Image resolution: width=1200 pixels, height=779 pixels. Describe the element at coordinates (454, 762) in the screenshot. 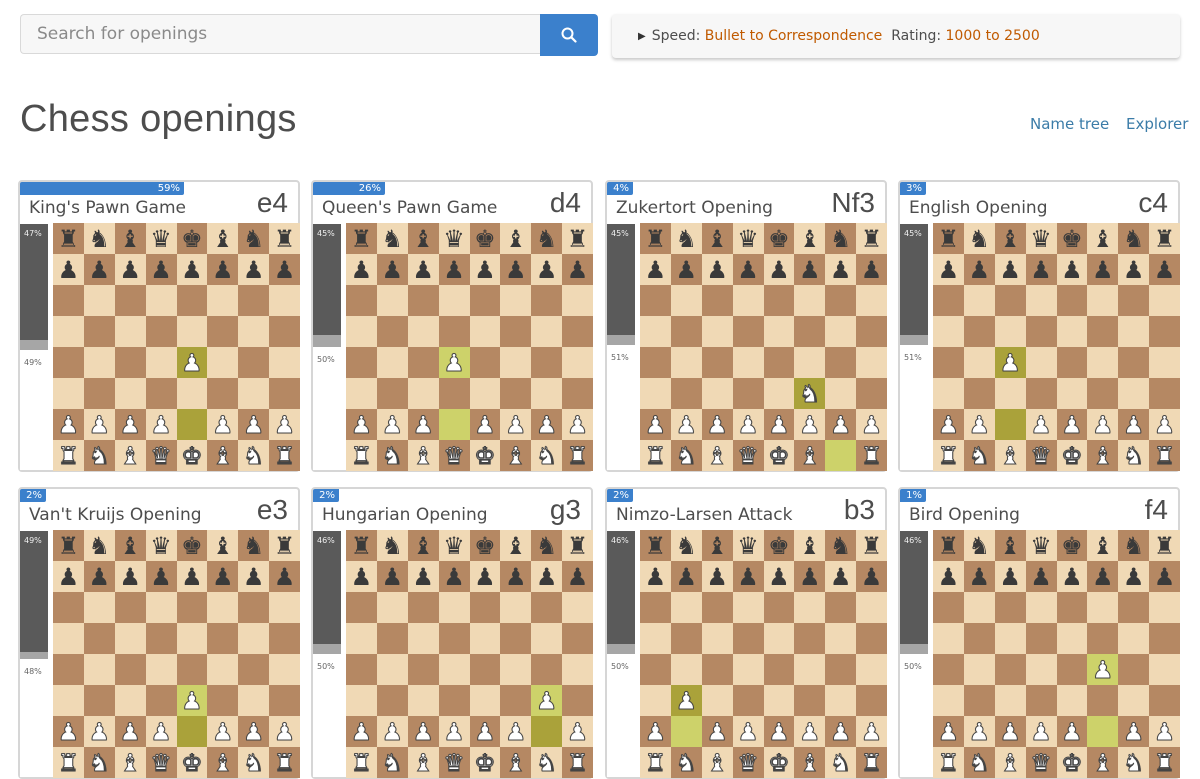

I see `white-piece-icon: ♛` at that location.